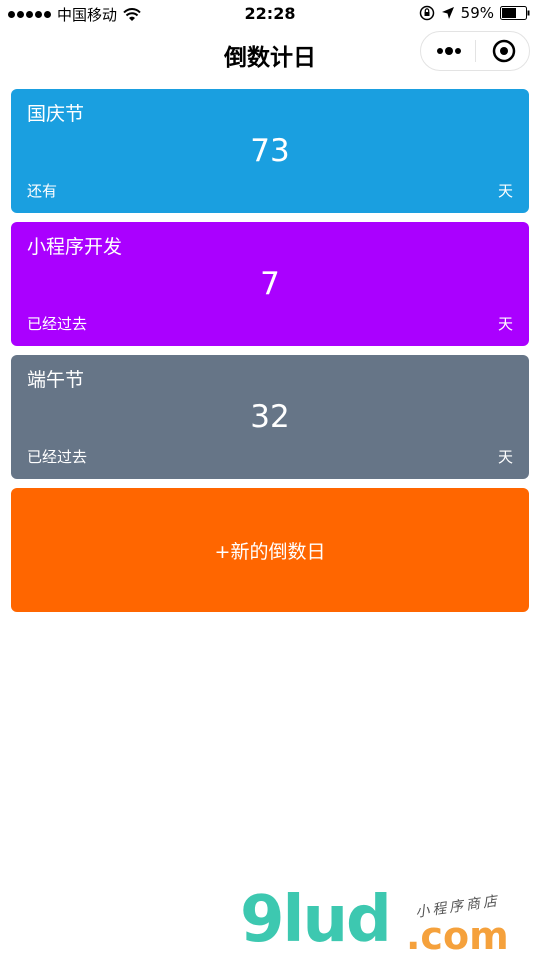  Describe the element at coordinates (56, 380) in the screenshot. I see `card-title: 端午节` at that location.